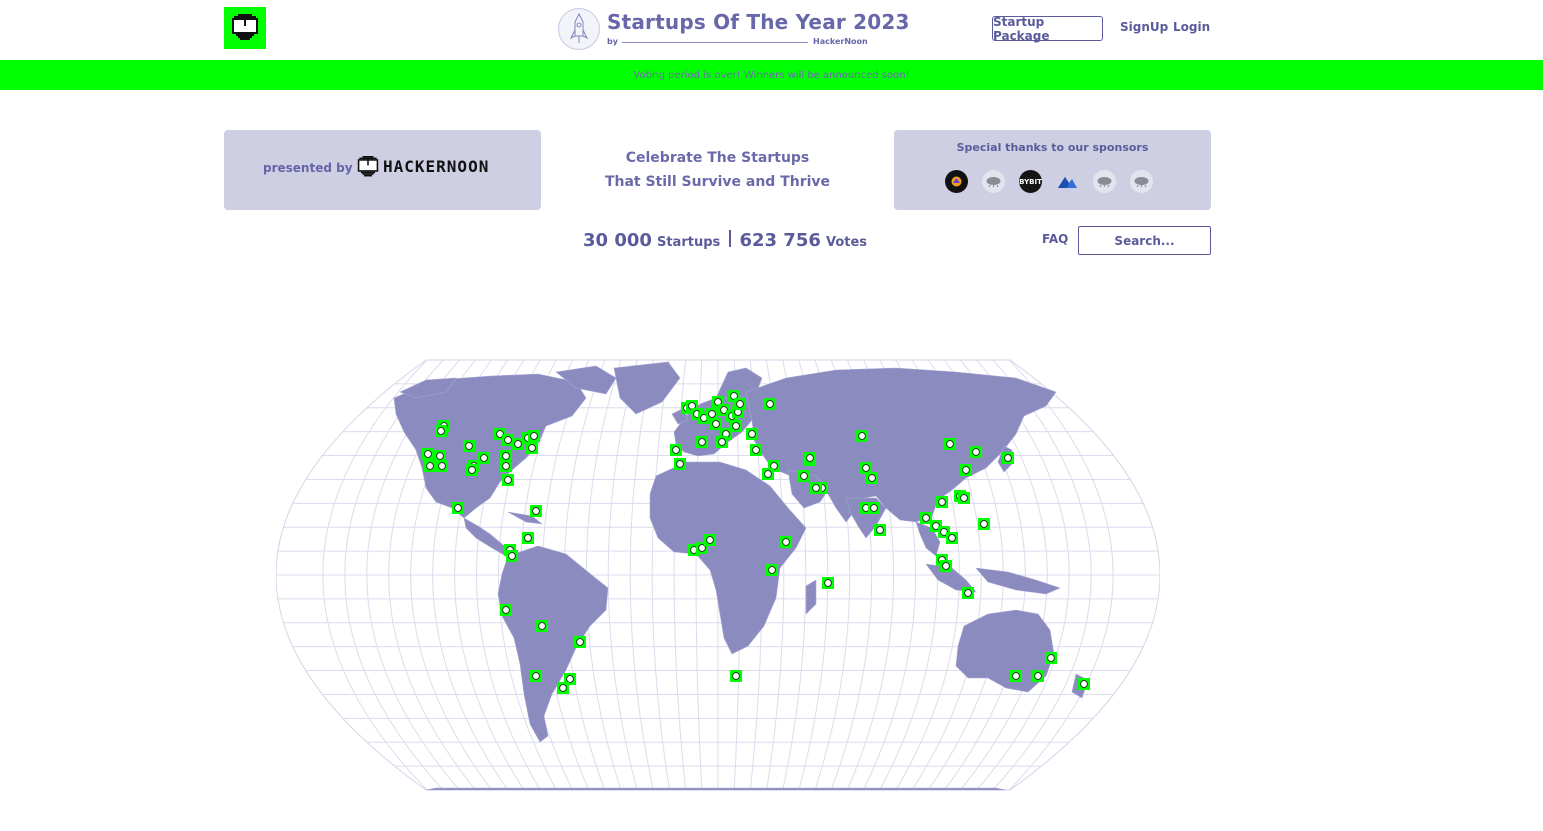 The image size is (1543, 831). Describe the element at coordinates (758, 22) in the screenshot. I see `page-title: Startups Of The Year 2023` at that location.